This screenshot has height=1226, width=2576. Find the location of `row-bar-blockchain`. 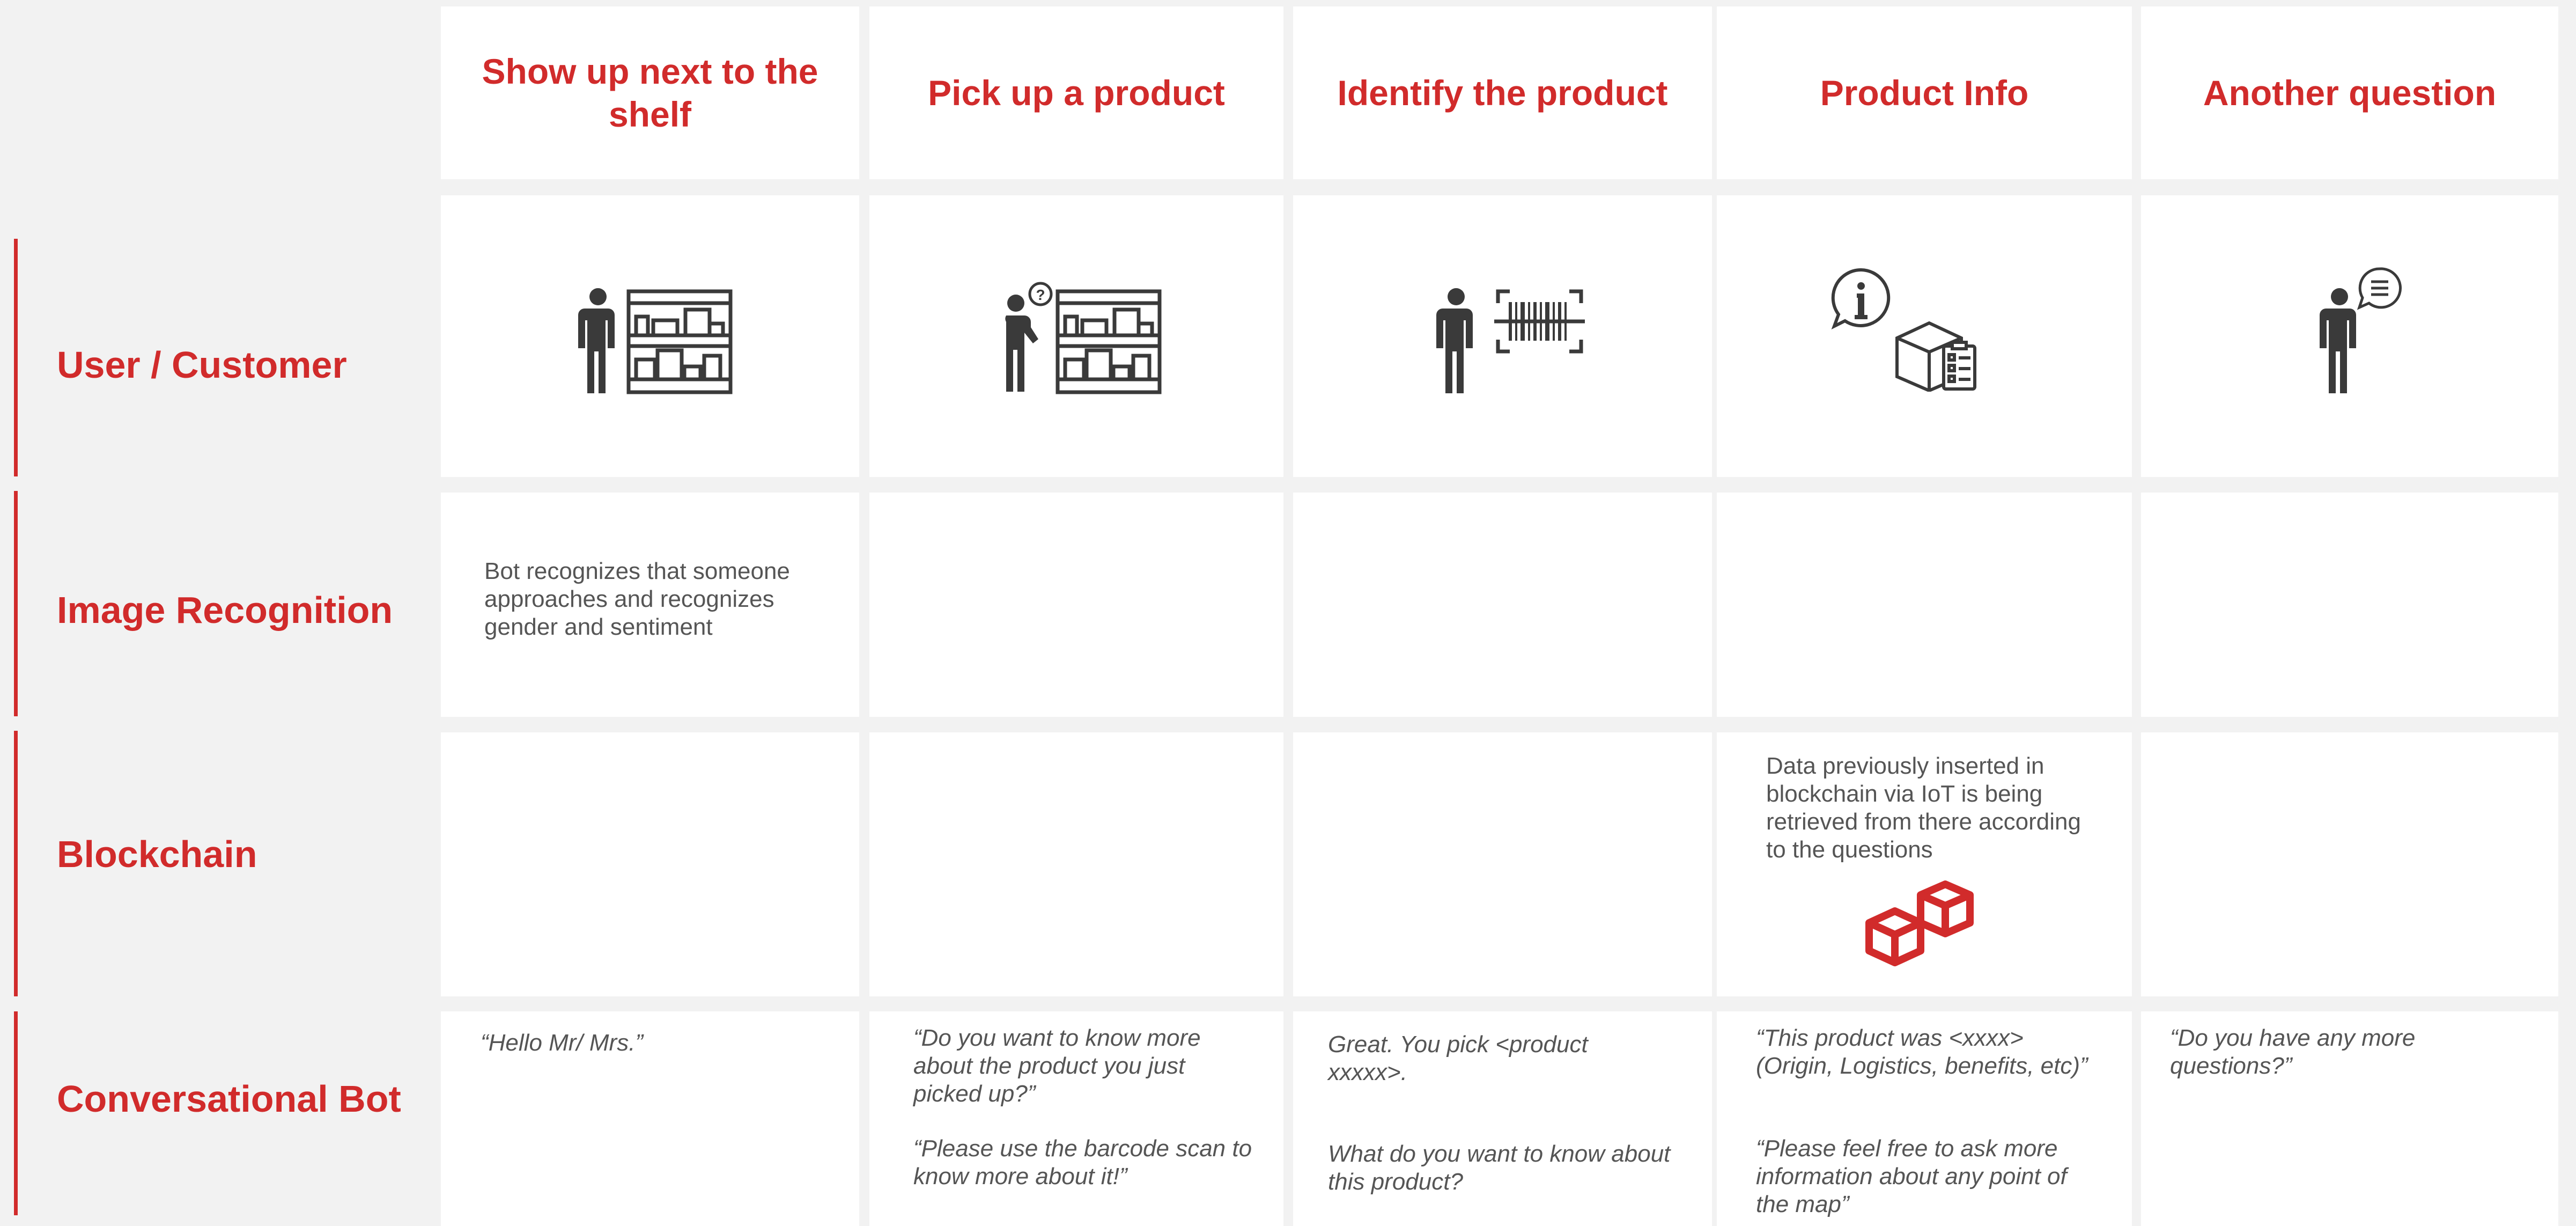

row-bar-blockchain is located at coordinates (16, 864).